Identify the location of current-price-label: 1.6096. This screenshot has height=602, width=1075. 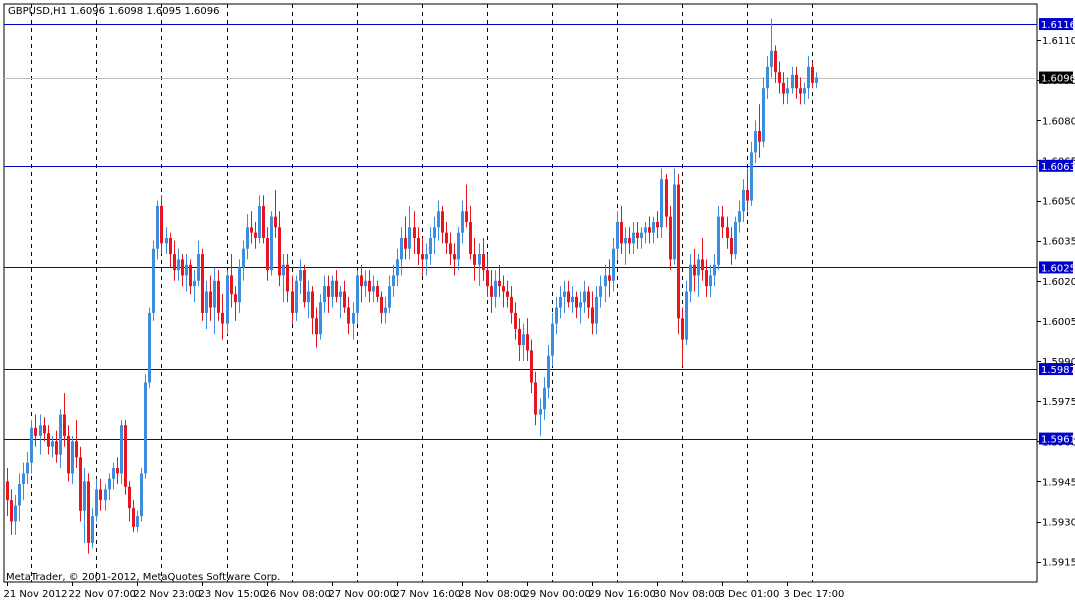
(1057, 78).